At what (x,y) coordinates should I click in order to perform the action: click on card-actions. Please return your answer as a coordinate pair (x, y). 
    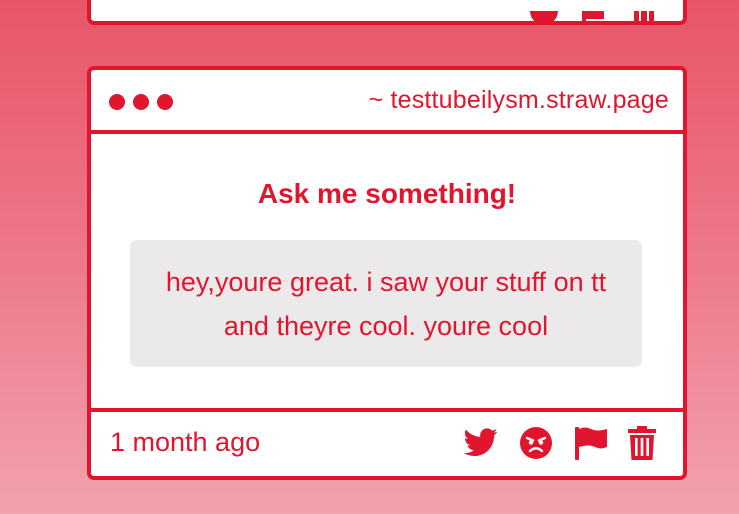
    Looking at the image, I should click on (560, 443).